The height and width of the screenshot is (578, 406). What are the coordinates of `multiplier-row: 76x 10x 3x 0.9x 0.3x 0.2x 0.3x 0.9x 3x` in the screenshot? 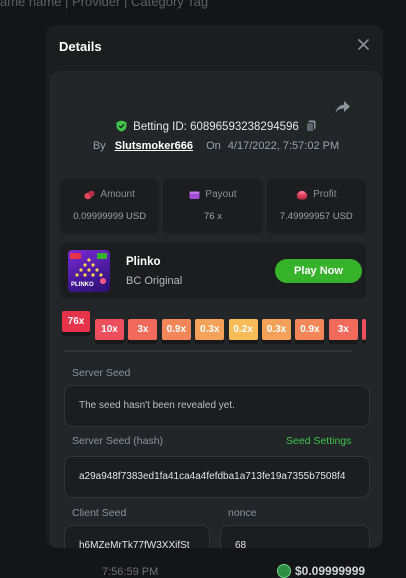 It's located at (218, 332).